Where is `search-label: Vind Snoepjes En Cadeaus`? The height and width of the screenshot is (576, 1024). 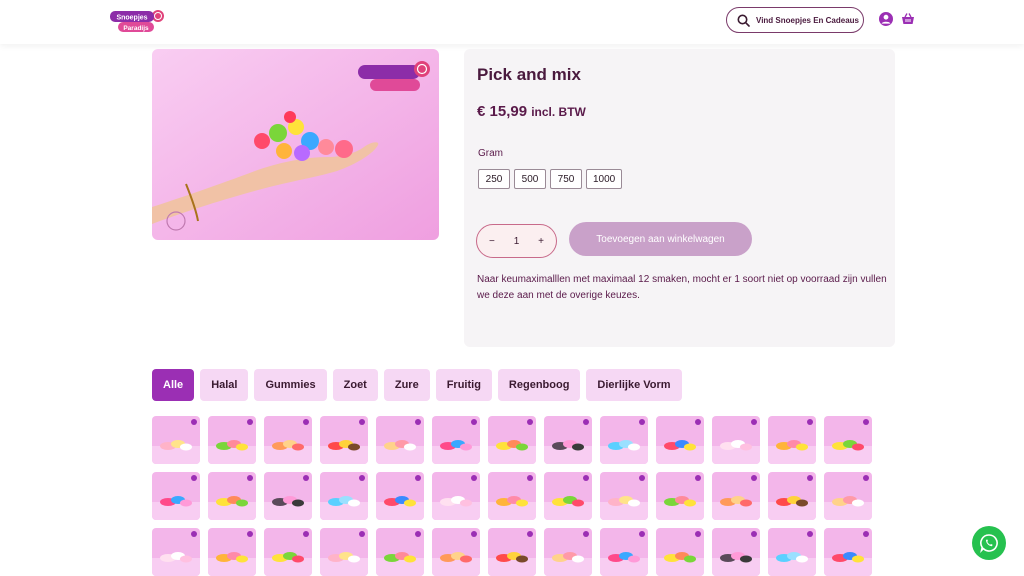 search-label: Vind Snoepjes En Cadeaus is located at coordinates (807, 20).